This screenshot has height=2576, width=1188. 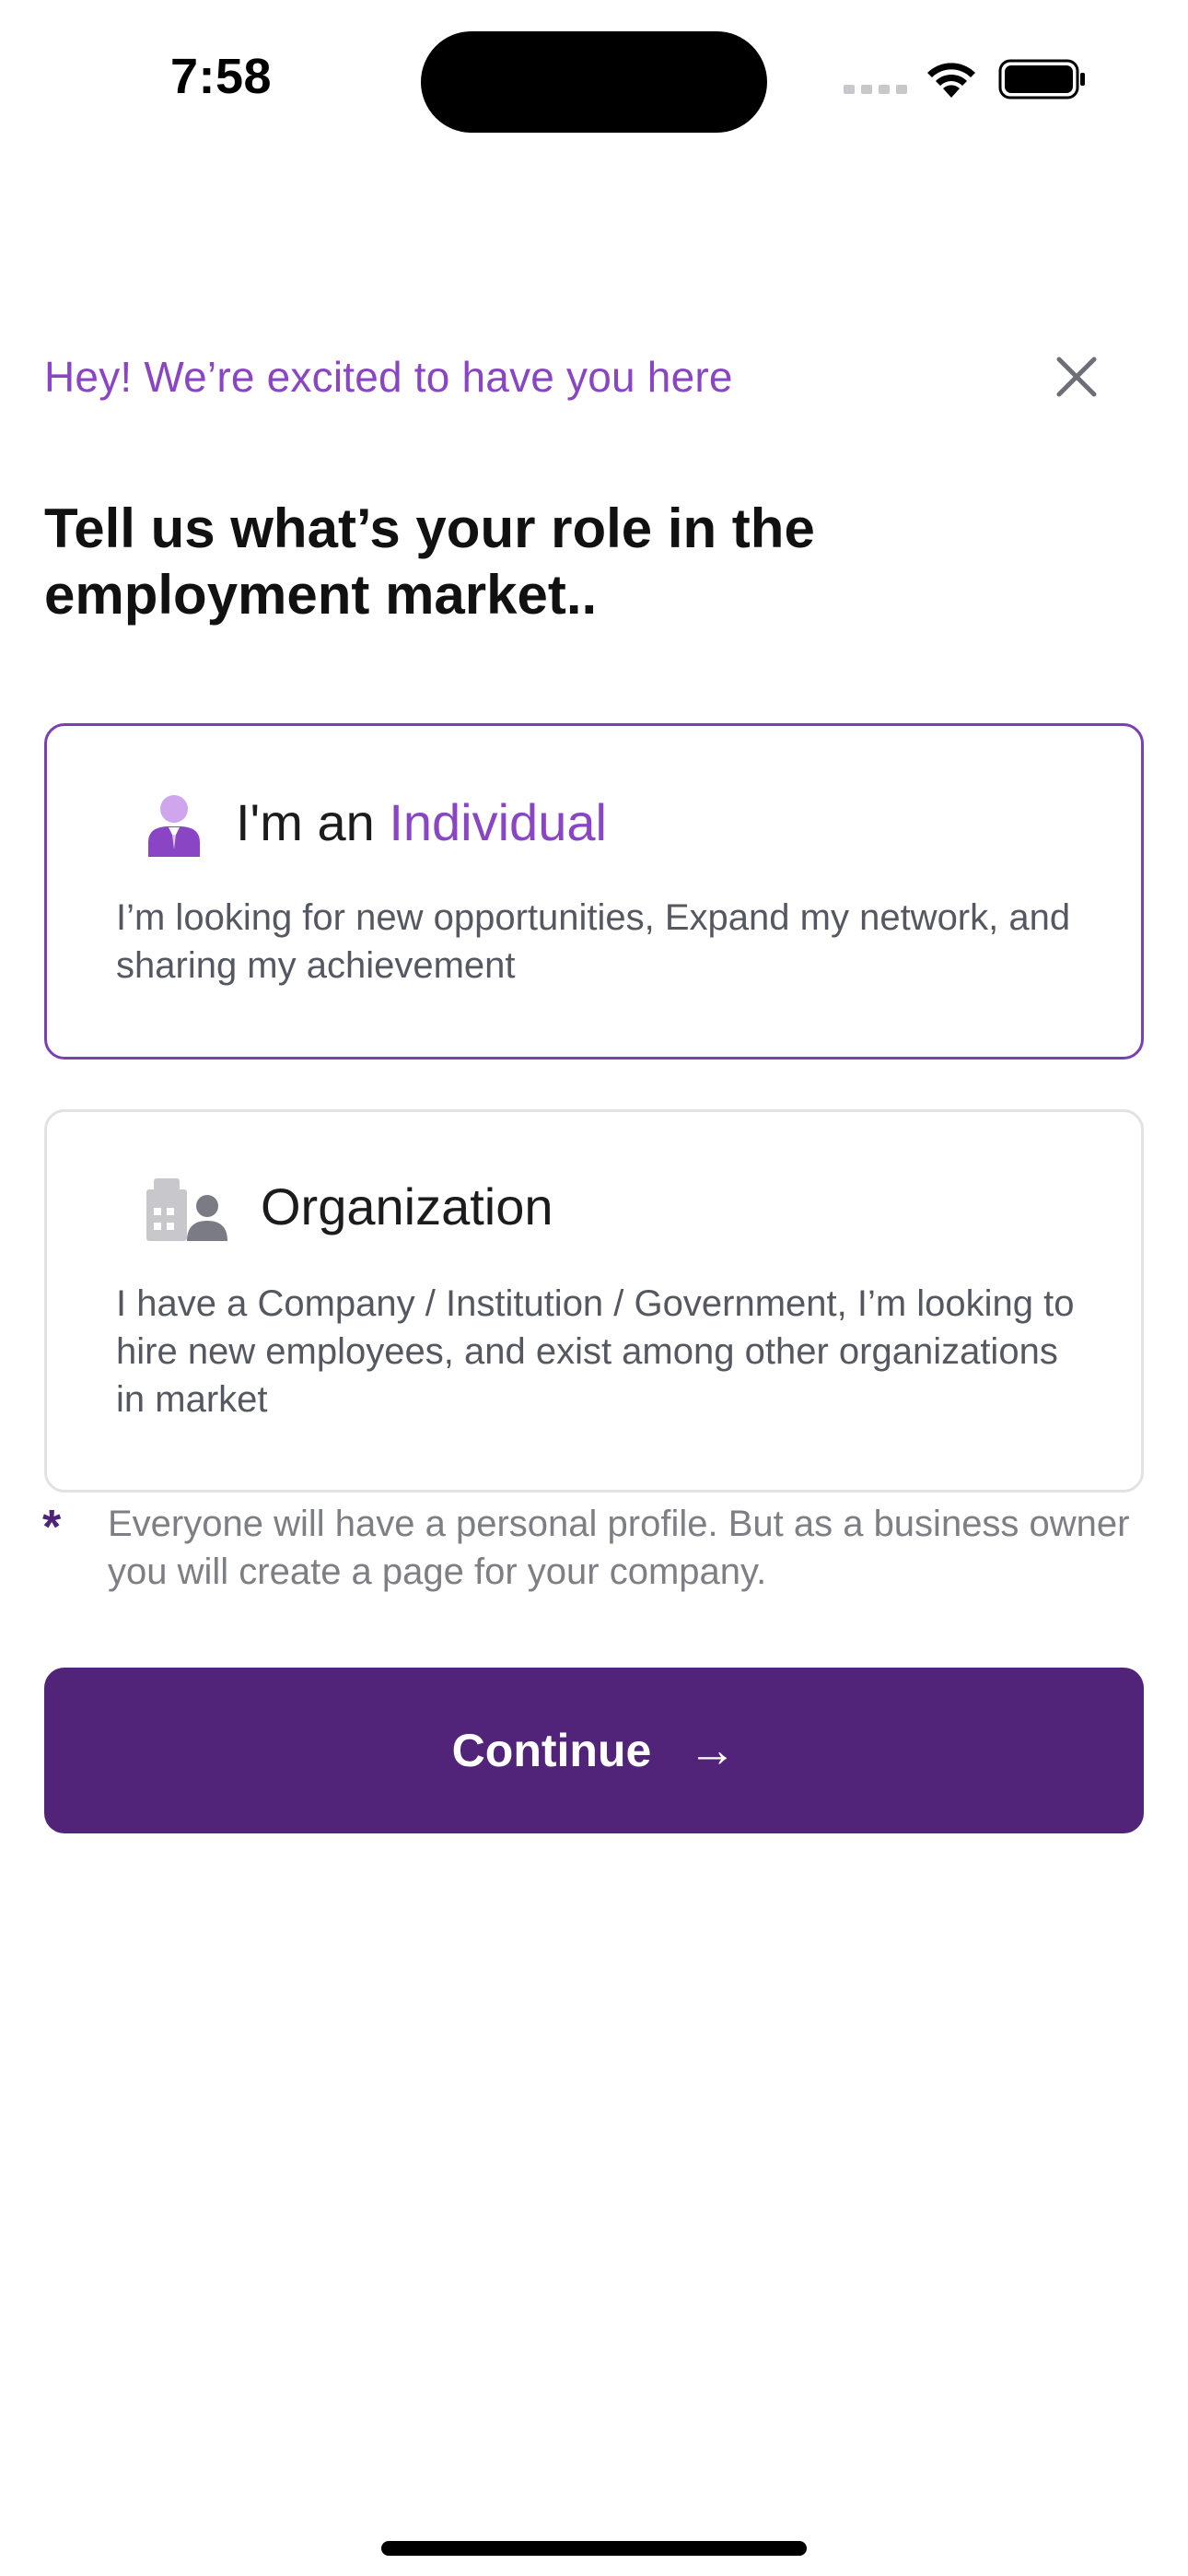 I want to click on option-title-prefix: I'm an, so click(x=313, y=822).